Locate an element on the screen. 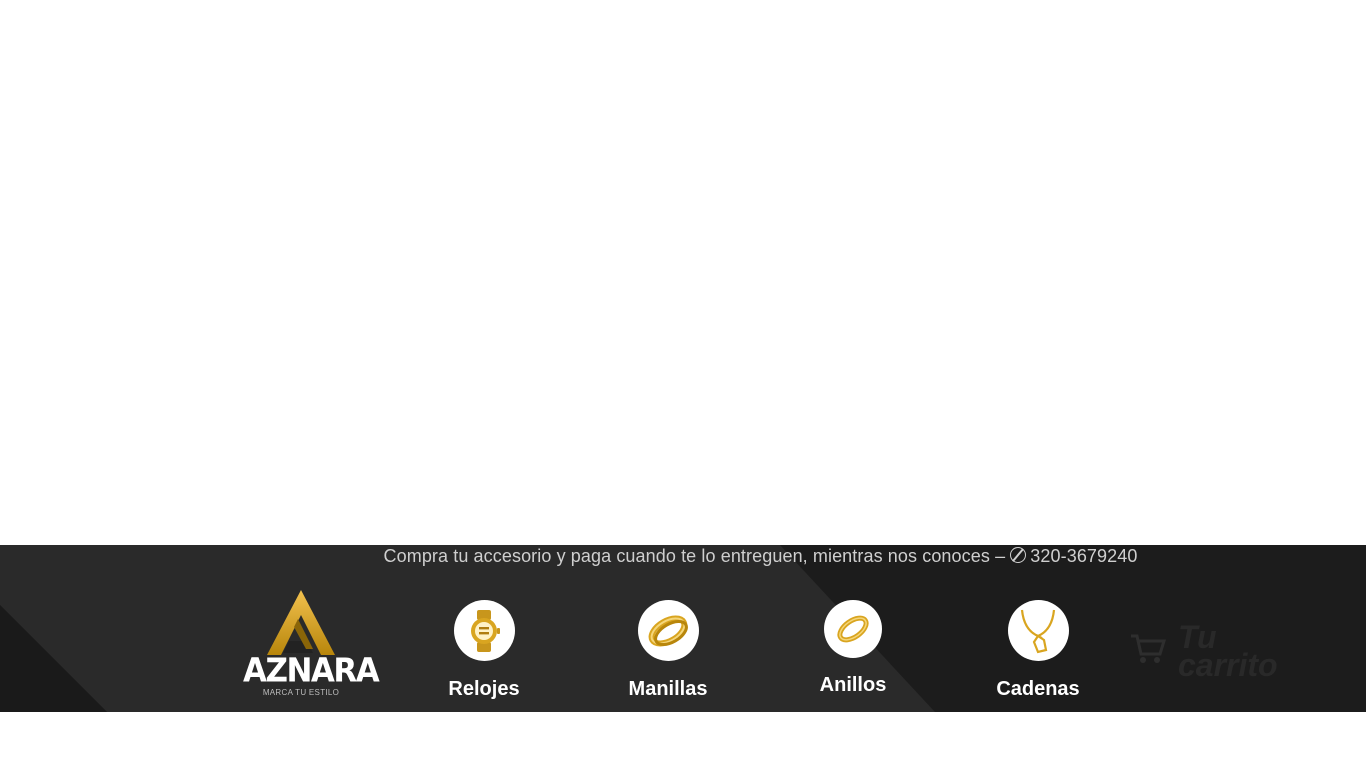 Image resolution: width=1366 pixels, height=768 pixels. category-manillas: Manillas is located at coordinates (668, 650).